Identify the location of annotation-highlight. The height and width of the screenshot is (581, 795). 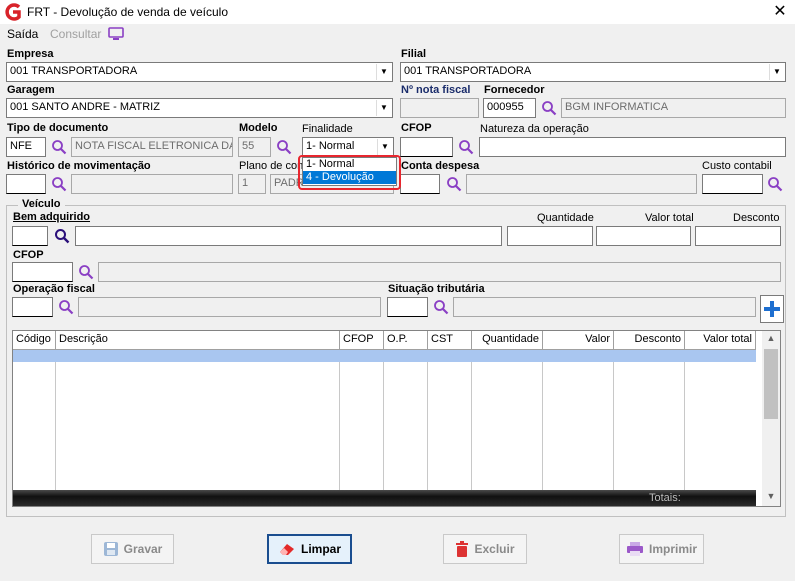
(349, 172).